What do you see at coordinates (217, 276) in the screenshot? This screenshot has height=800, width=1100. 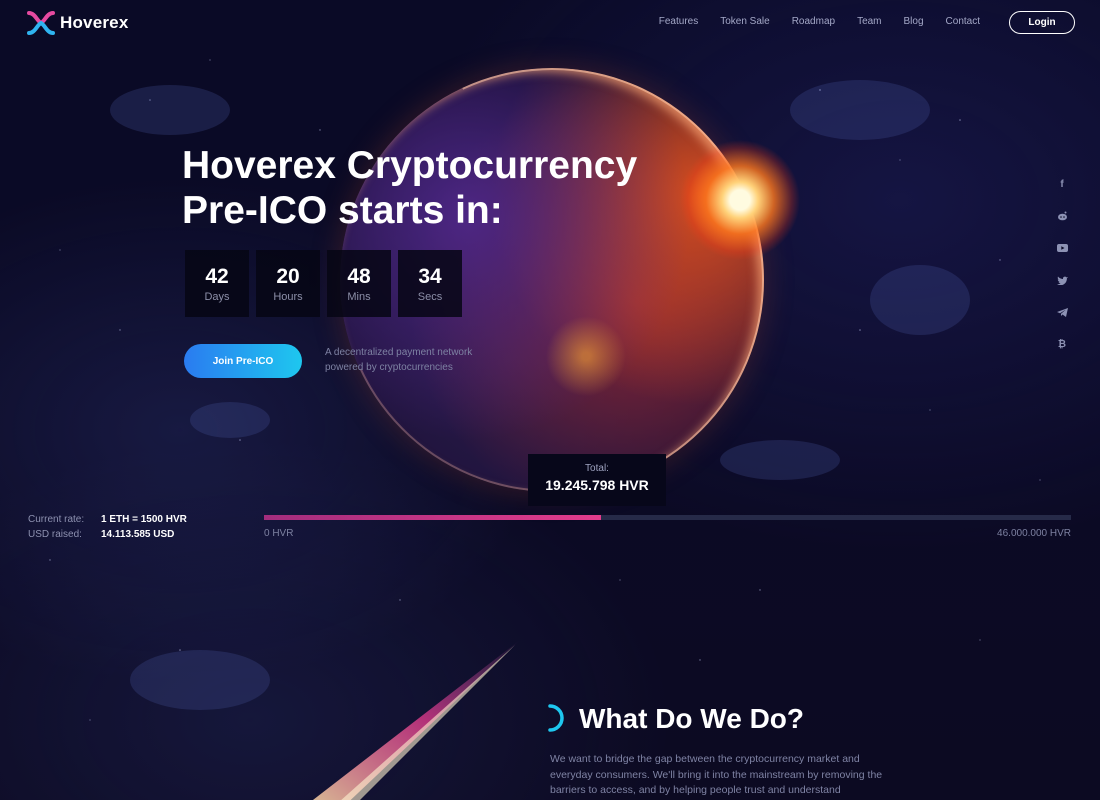 I see `countdown-value: 42` at bounding box center [217, 276].